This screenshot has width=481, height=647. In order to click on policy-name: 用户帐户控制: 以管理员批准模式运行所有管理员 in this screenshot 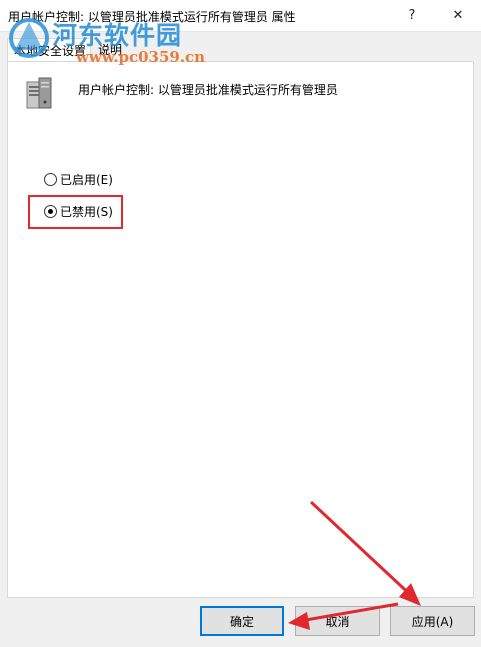, I will do `click(208, 90)`.